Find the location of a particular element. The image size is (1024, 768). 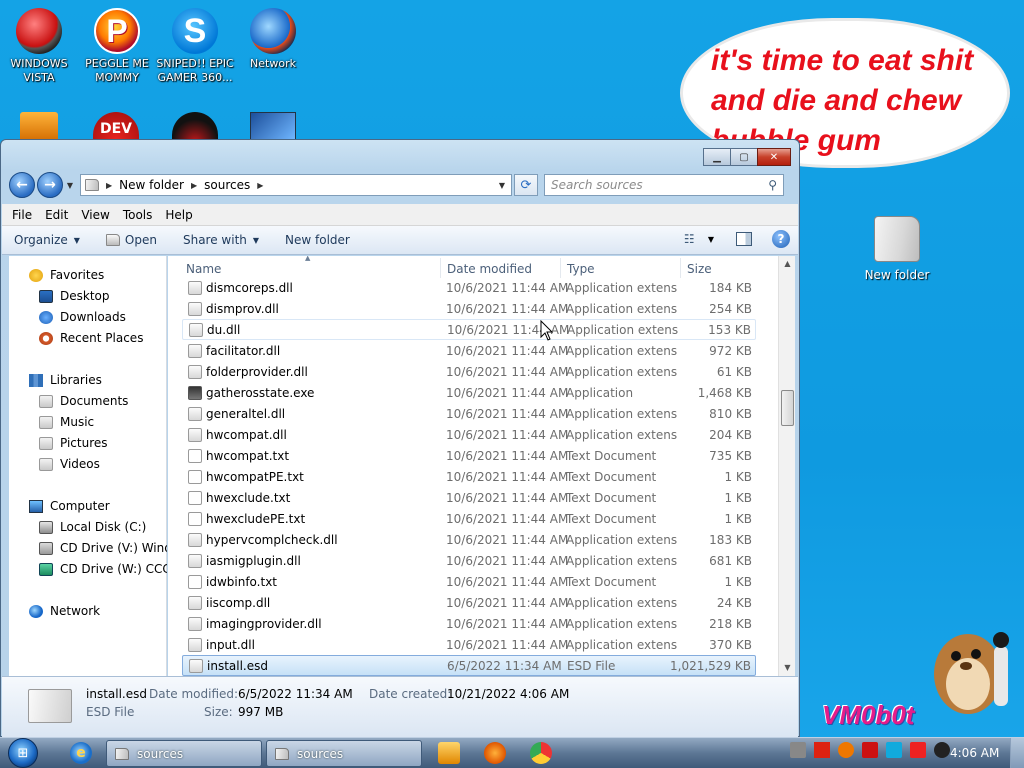

new-folder-button: New folder is located at coordinates (317, 240).